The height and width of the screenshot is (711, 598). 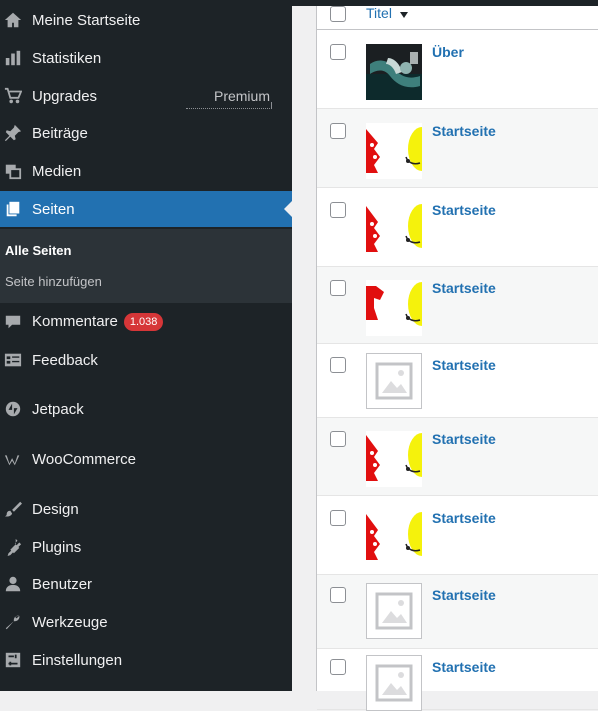 I want to click on home-icon, so click(x=13, y=20).